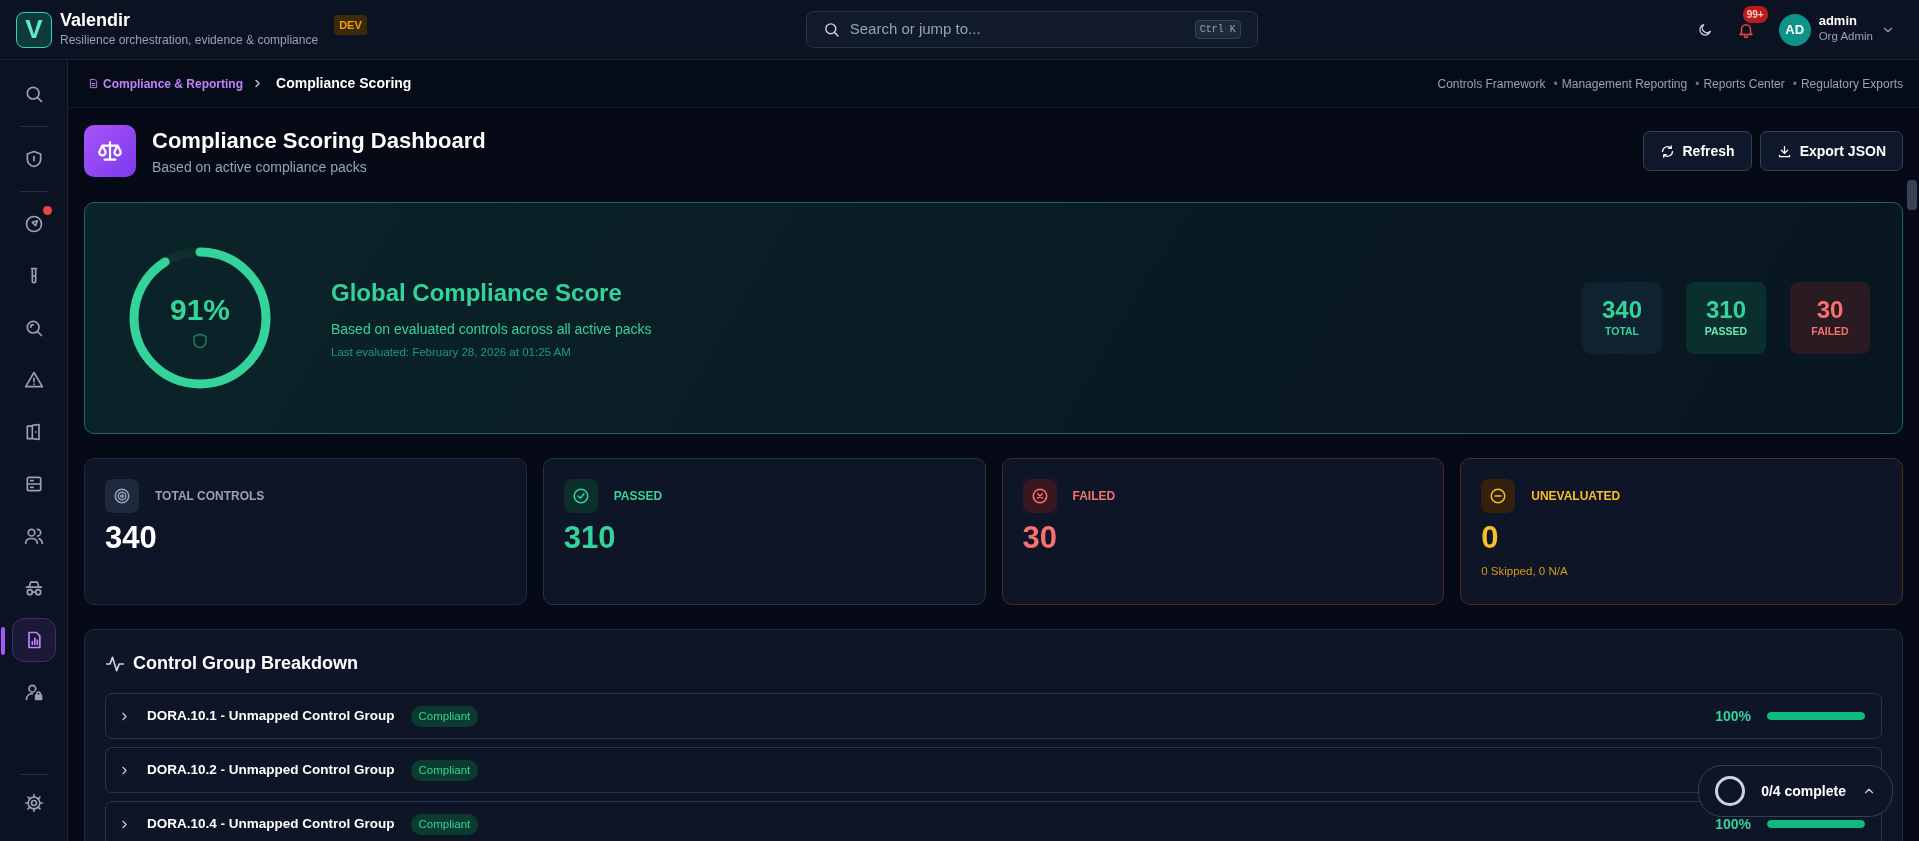 Image resolution: width=1919 pixels, height=841 pixels. What do you see at coordinates (1838, 21) in the screenshot?
I see `user-name: admin` at bounding box center [1838, 21].